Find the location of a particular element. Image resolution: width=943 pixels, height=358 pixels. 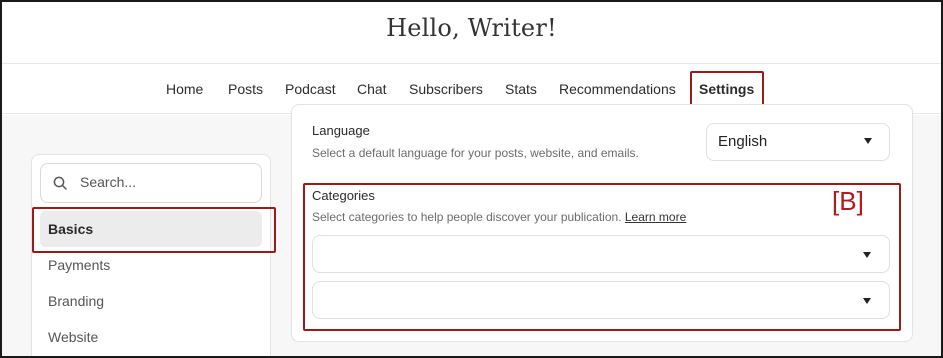

sidebar-item-branding: Branding is located at coordinates (151, 301).